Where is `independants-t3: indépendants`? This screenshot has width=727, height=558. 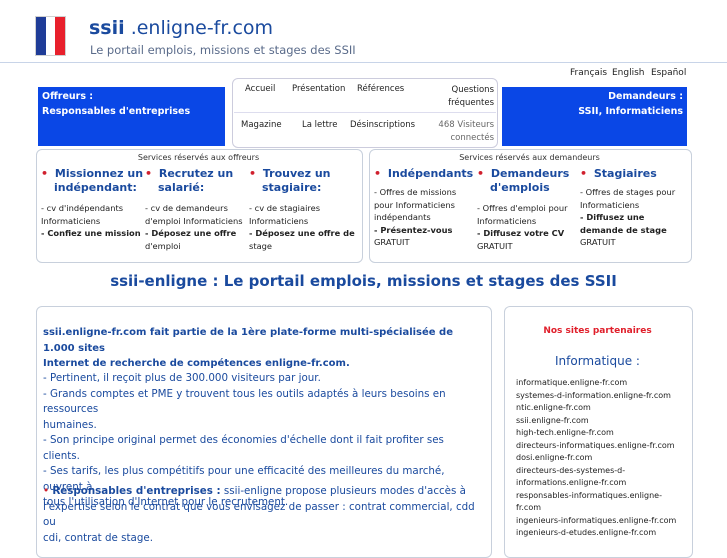
independants-t3: indépendants is located at coordinates (415, 217).